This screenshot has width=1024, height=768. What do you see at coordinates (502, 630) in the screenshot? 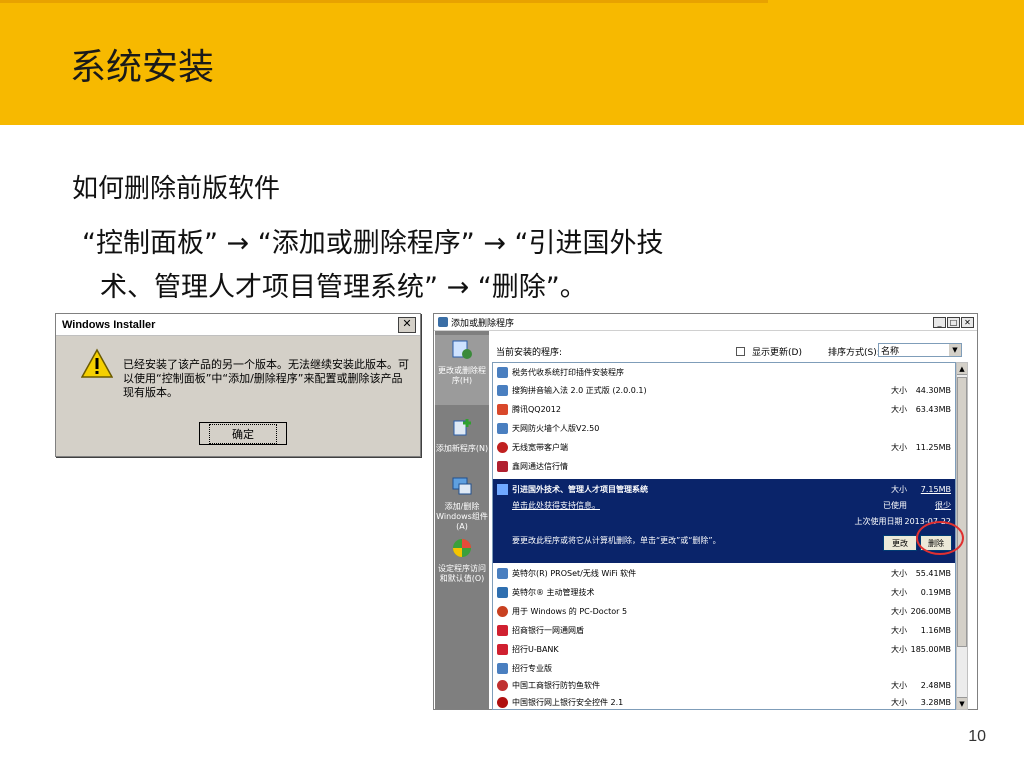
I see `shield-icon` at bounding box center [502, 630].